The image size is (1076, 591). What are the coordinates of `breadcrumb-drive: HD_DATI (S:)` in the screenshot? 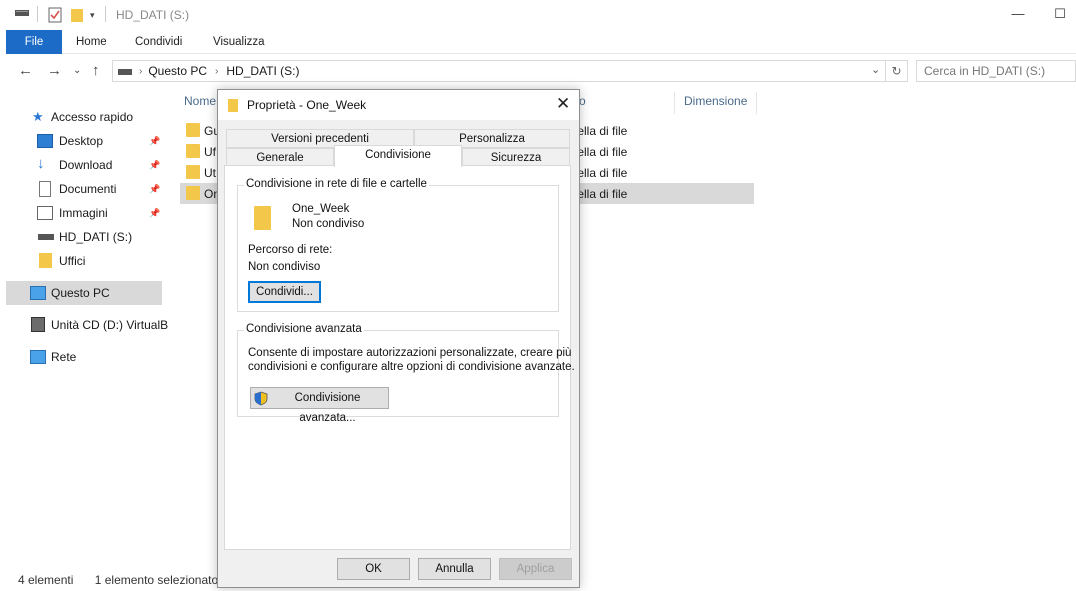 It's located at (262, 71).